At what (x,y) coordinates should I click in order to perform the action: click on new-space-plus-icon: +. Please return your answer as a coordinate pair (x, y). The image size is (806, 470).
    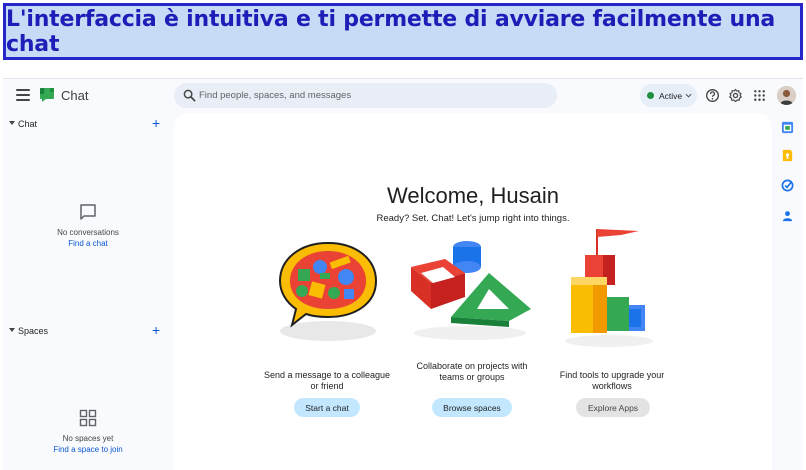
    Looking at the image, I should click on (156, 330).